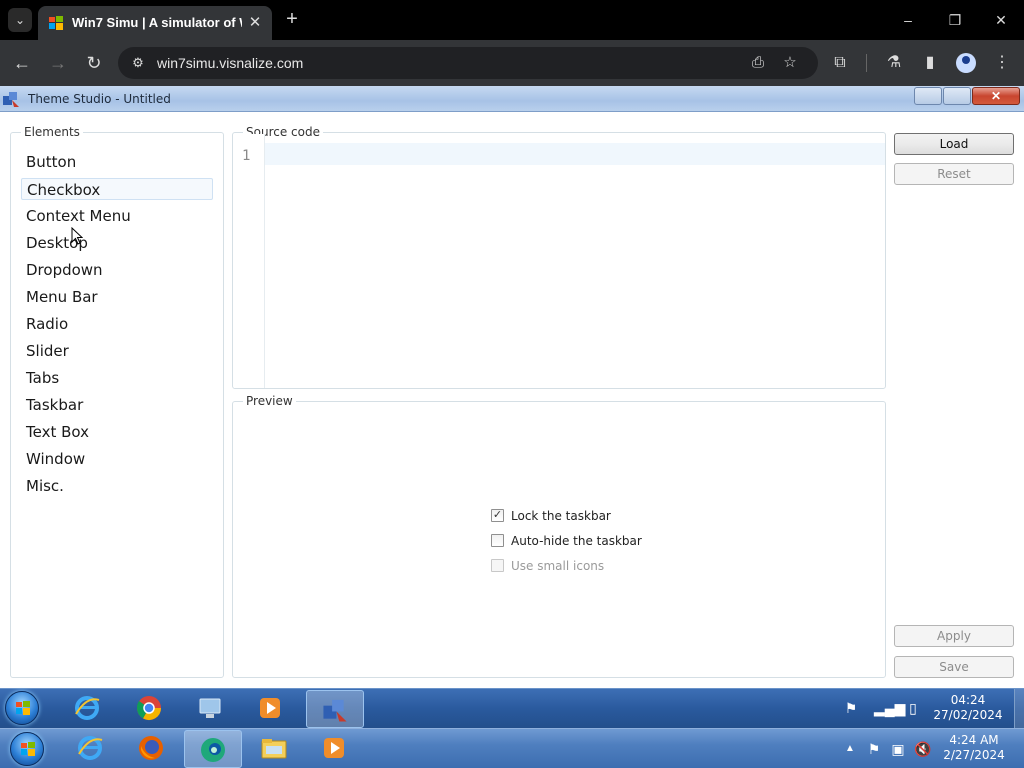  I want to click on tune-icon: ⚙, so click(138, 63).